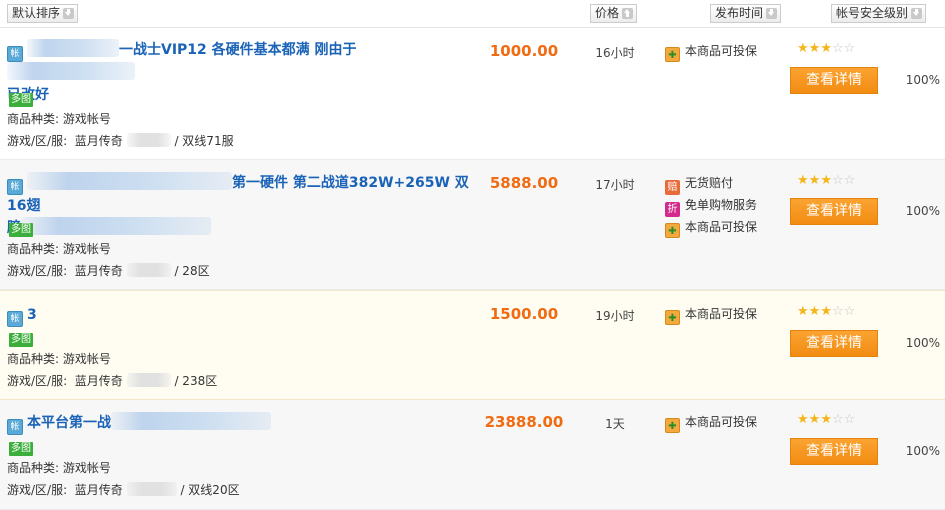 Image resolution: width=945 pixels, height=510 pixels. I want to click on server-line: 游戏/区/服: 蓝月传奇 / 双线71服, so click(120, 140).